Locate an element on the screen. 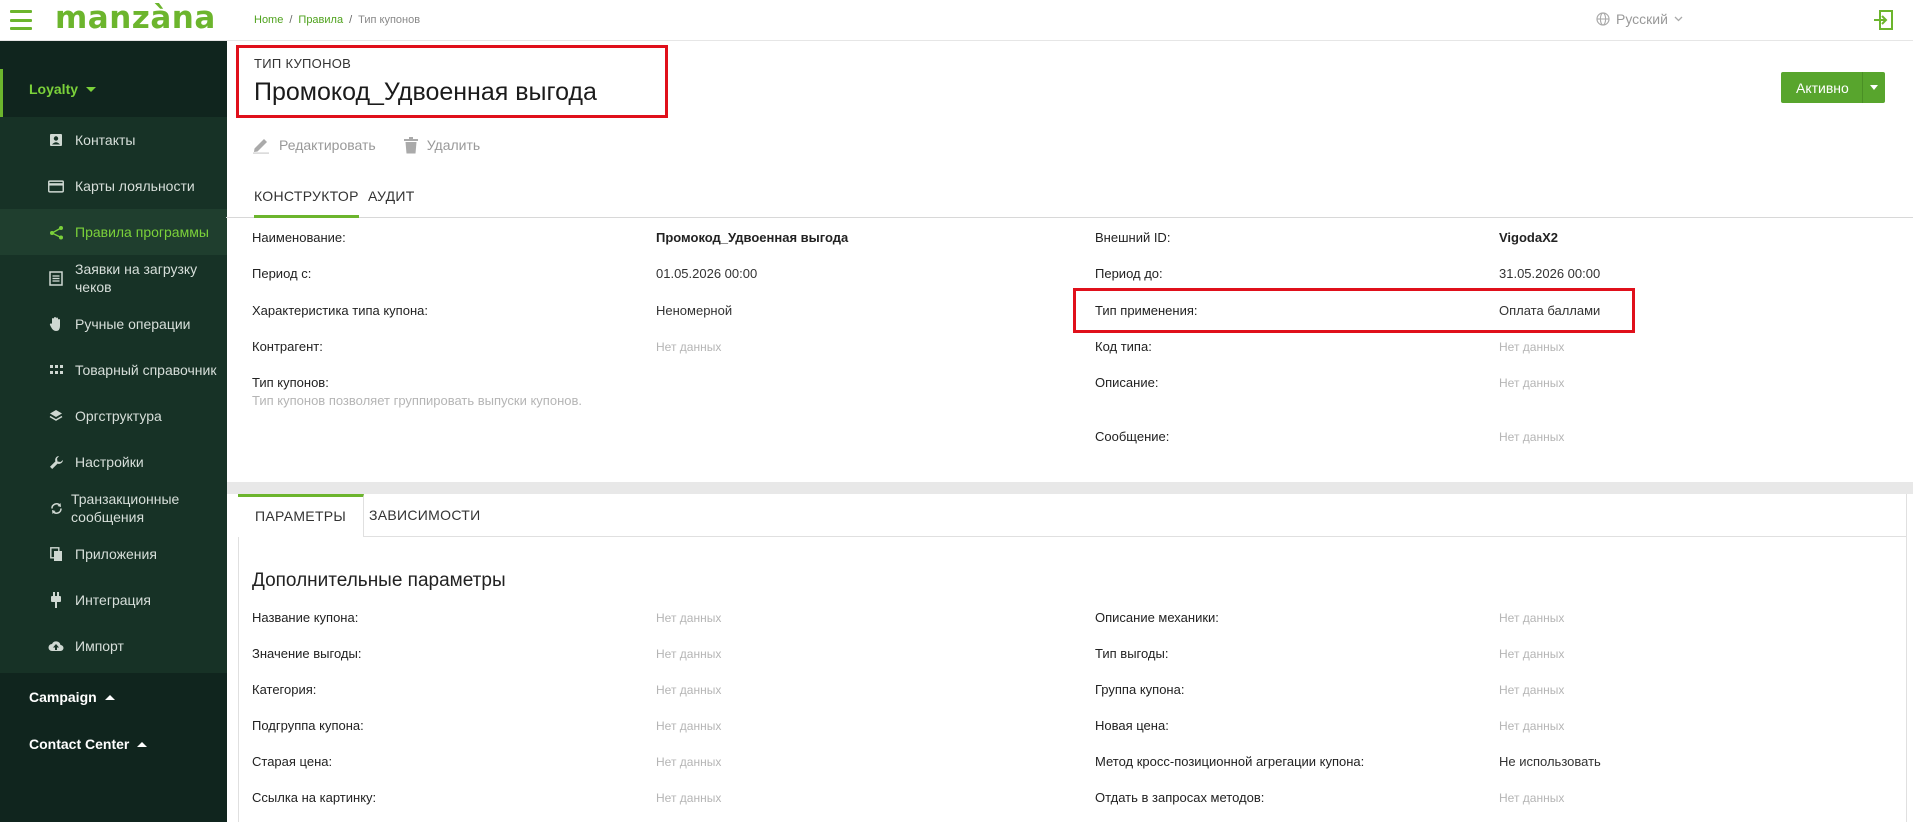  type-code-label: Код типа: is located at coordinates (1123, 346).